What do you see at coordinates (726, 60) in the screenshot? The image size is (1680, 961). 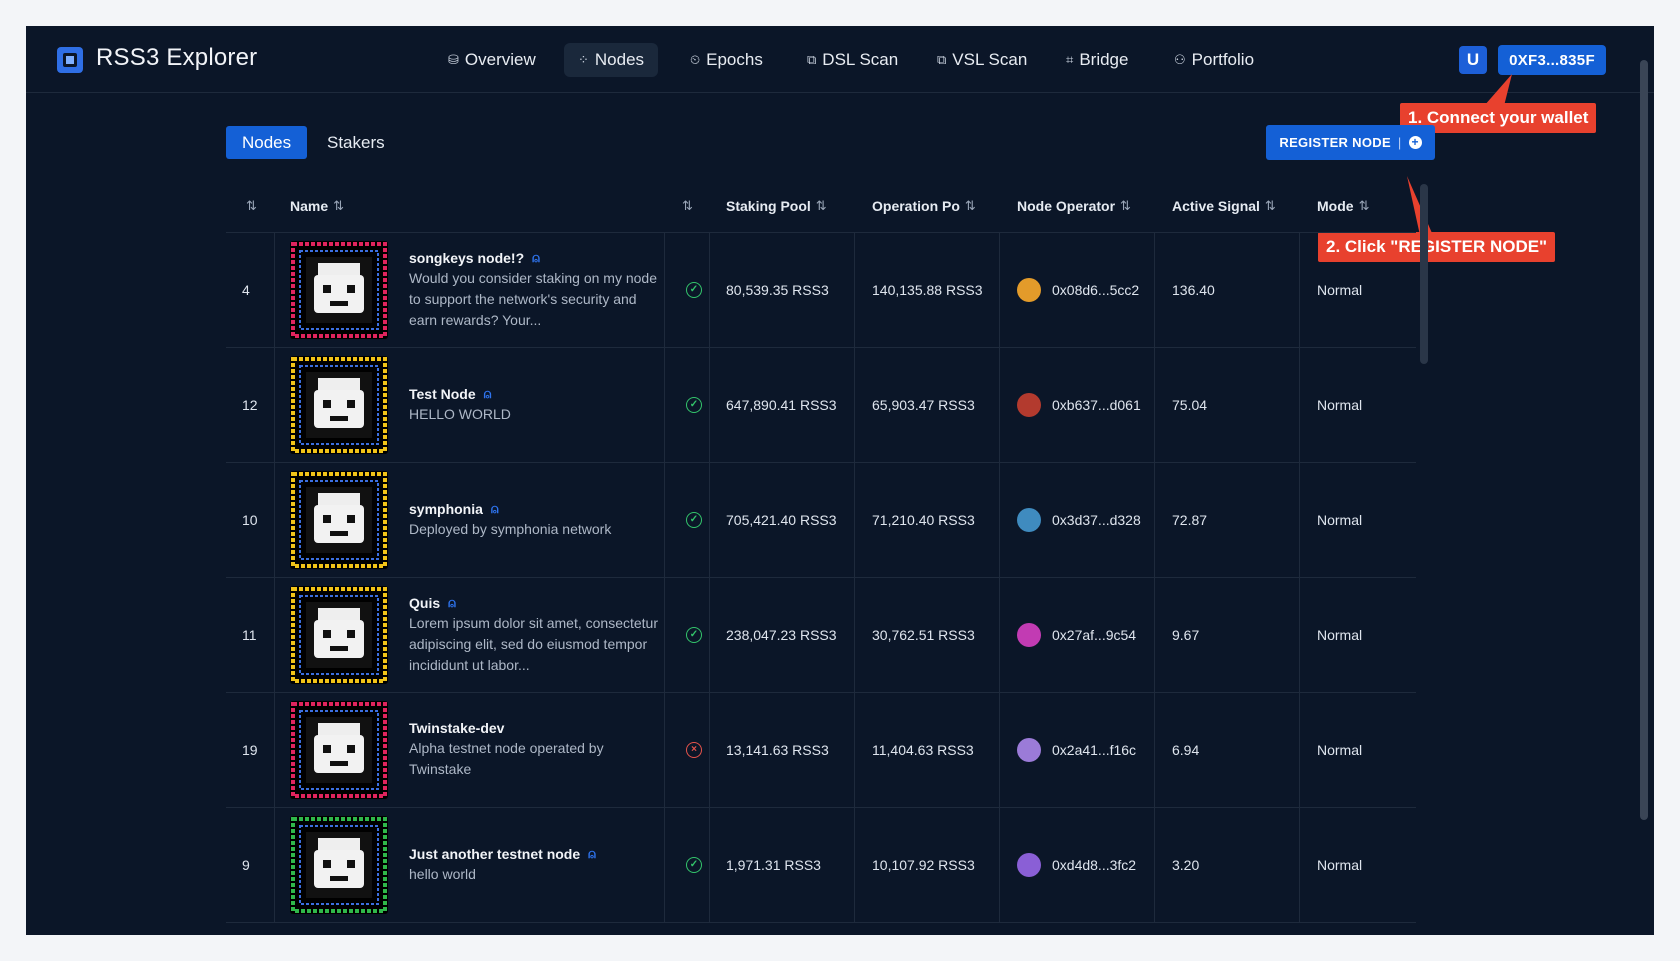 I see `nav-epochs: ⏲ Epochs` at bounding box center [726, 60].